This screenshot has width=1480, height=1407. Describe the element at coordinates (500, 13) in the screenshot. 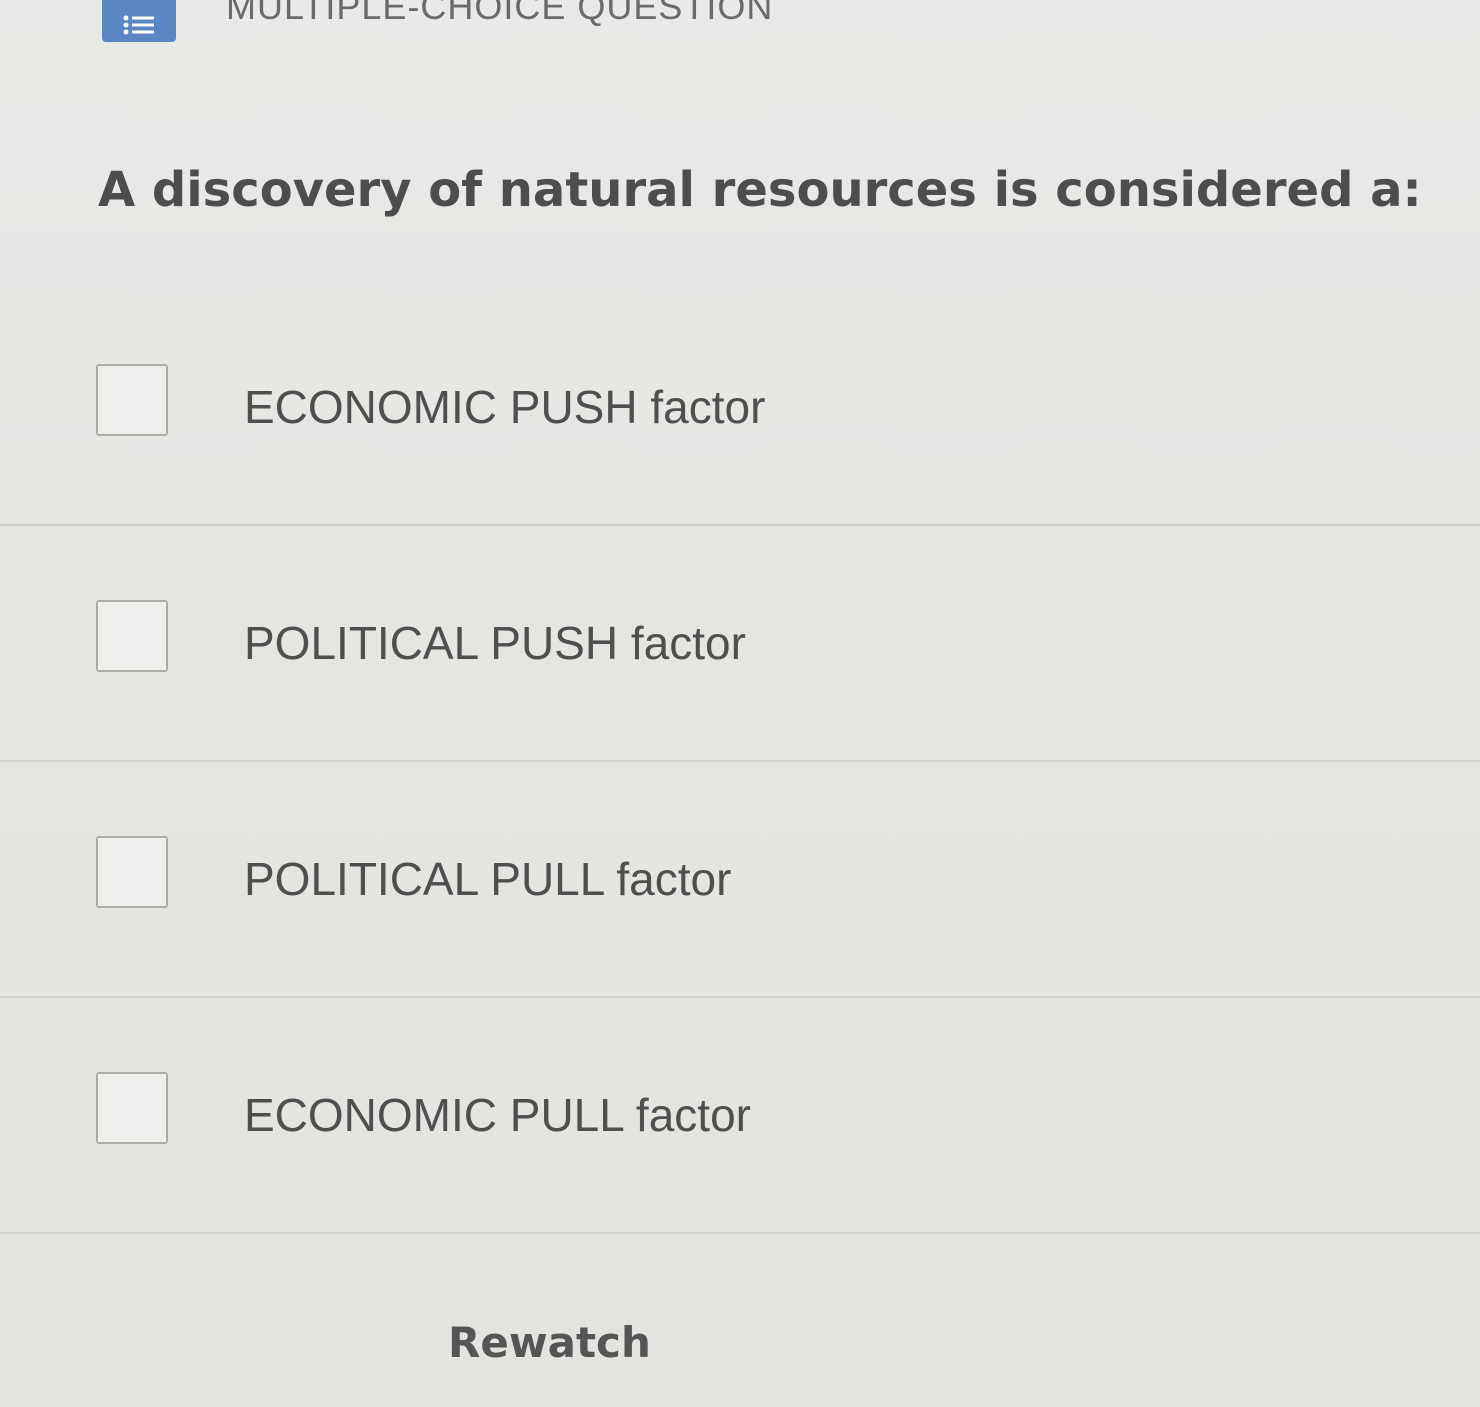

I see `question-type-label: MULTIPLE-CHOICE QUESTION` at that location.